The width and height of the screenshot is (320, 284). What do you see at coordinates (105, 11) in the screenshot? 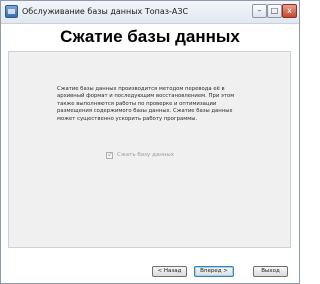
I see `window-title: Обслуживание базы данных Топаз-АЗС` at bounding box center [105, 11].